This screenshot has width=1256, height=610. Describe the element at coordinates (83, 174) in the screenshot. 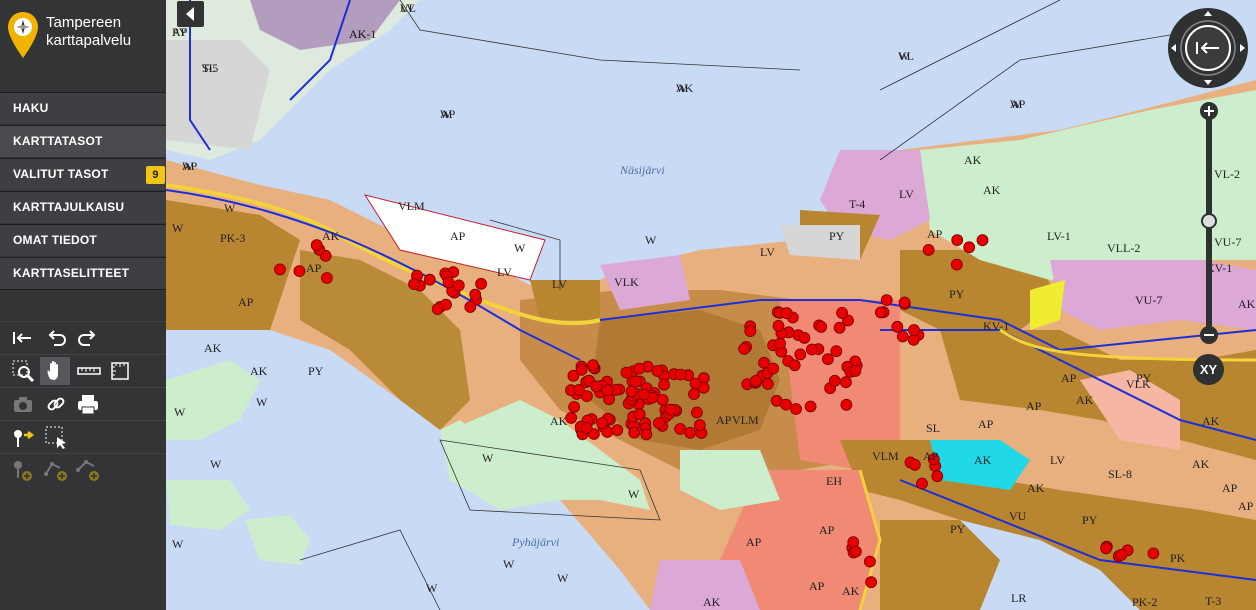

I see `menu-valitut-tasot: VALITUT TASOT 9` at that location.